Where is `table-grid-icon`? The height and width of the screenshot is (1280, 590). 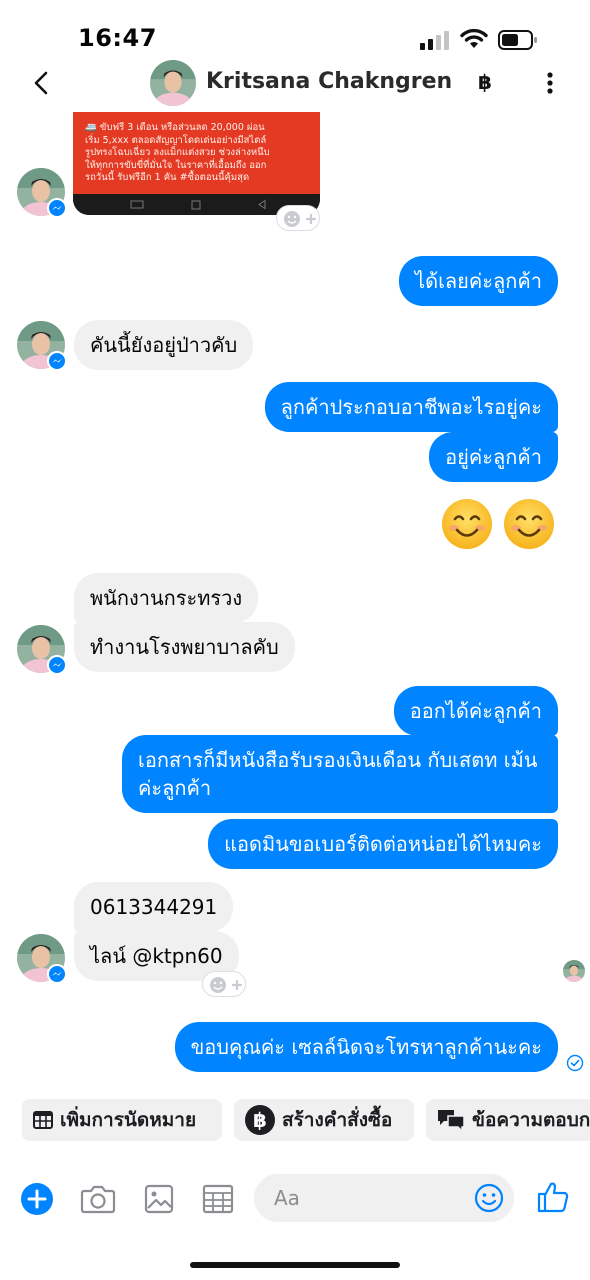 table-grid-icon is located at coordinates (218, 1199).